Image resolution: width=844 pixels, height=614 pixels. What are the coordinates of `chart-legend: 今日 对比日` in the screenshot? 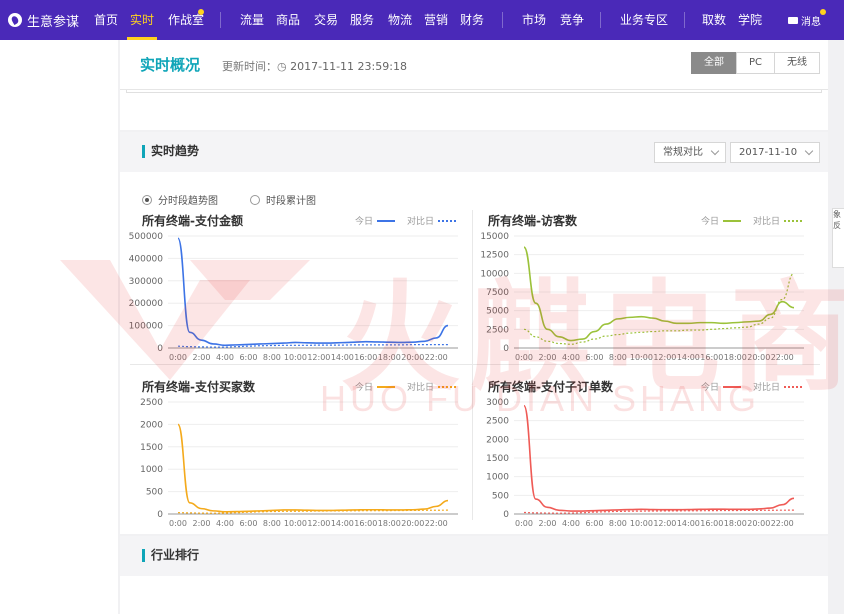 It's located at (405, 386).